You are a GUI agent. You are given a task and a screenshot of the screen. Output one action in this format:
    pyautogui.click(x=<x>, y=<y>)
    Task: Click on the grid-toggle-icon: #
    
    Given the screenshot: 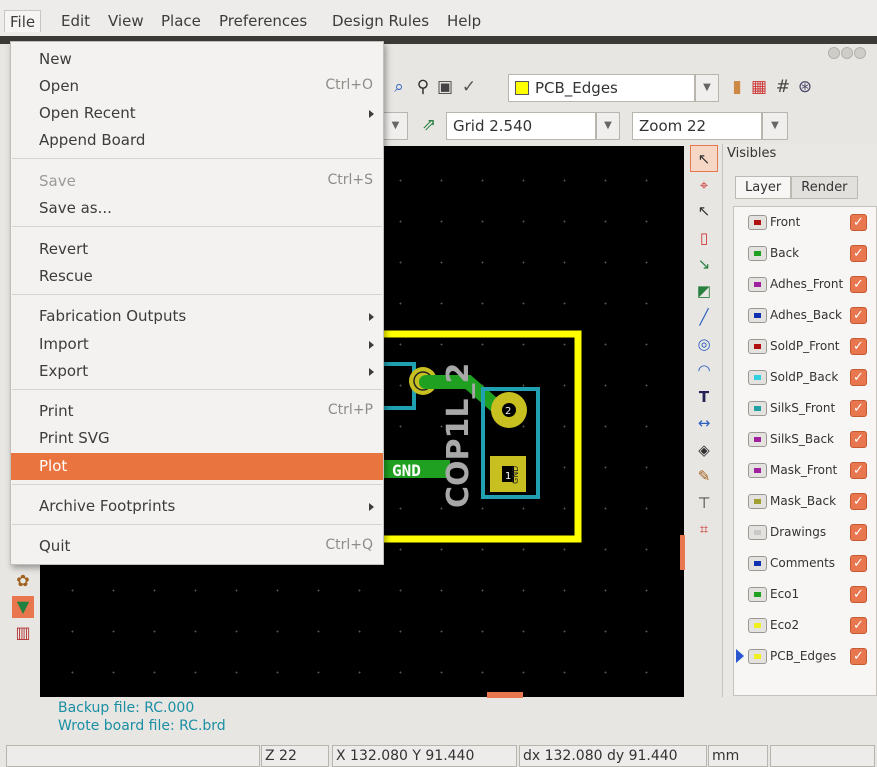 What is the action you would take?
    pyautogui.click(x=783, y=87)
    